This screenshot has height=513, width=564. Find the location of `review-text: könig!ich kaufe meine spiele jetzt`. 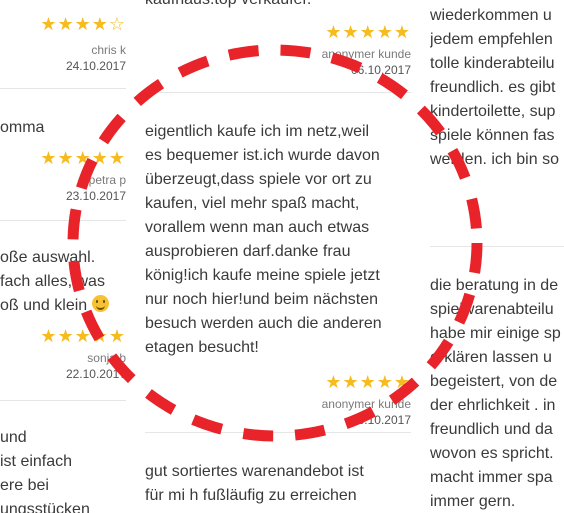

review-text: könig!ich kaufe meine spiele jetzt is located at coordinates (262, 275).